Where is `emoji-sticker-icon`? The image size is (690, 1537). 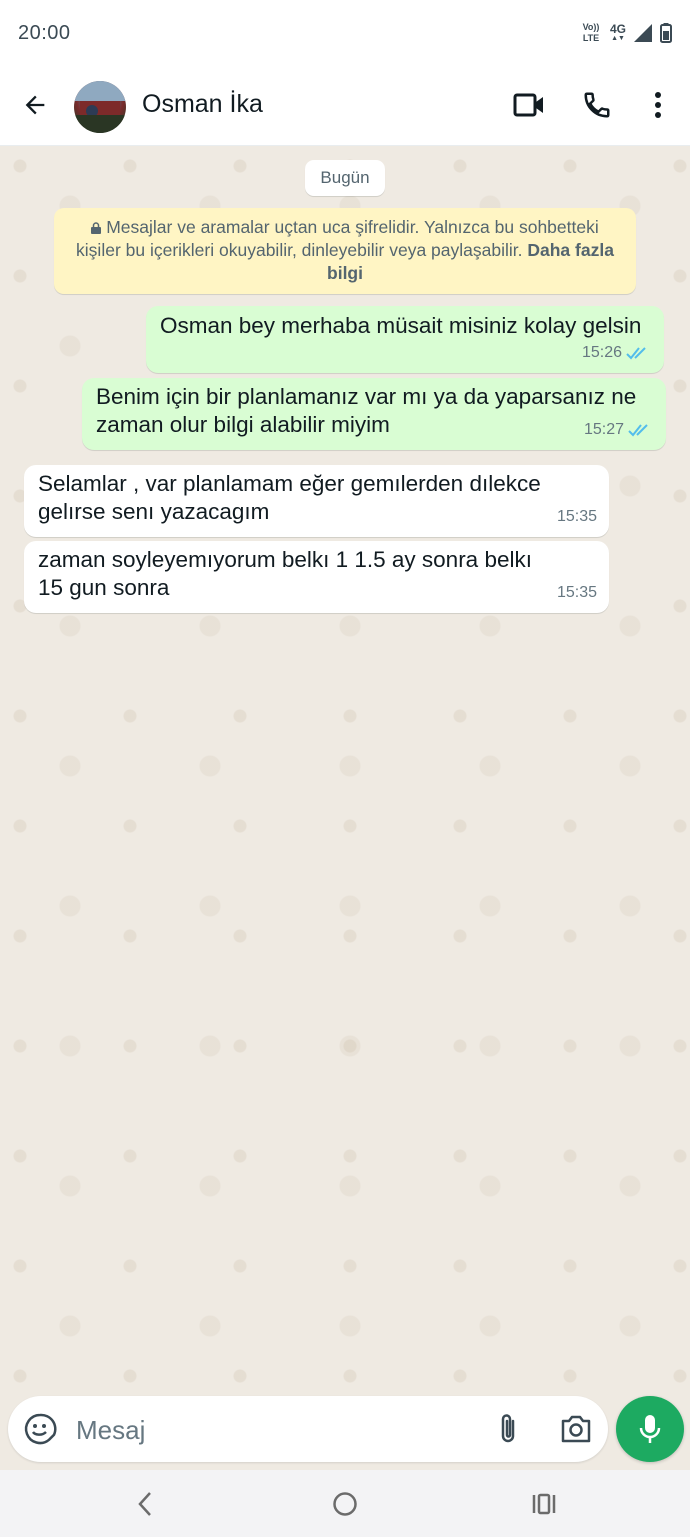 emoji-sticker-icon is located at coordinates (40, 1429).